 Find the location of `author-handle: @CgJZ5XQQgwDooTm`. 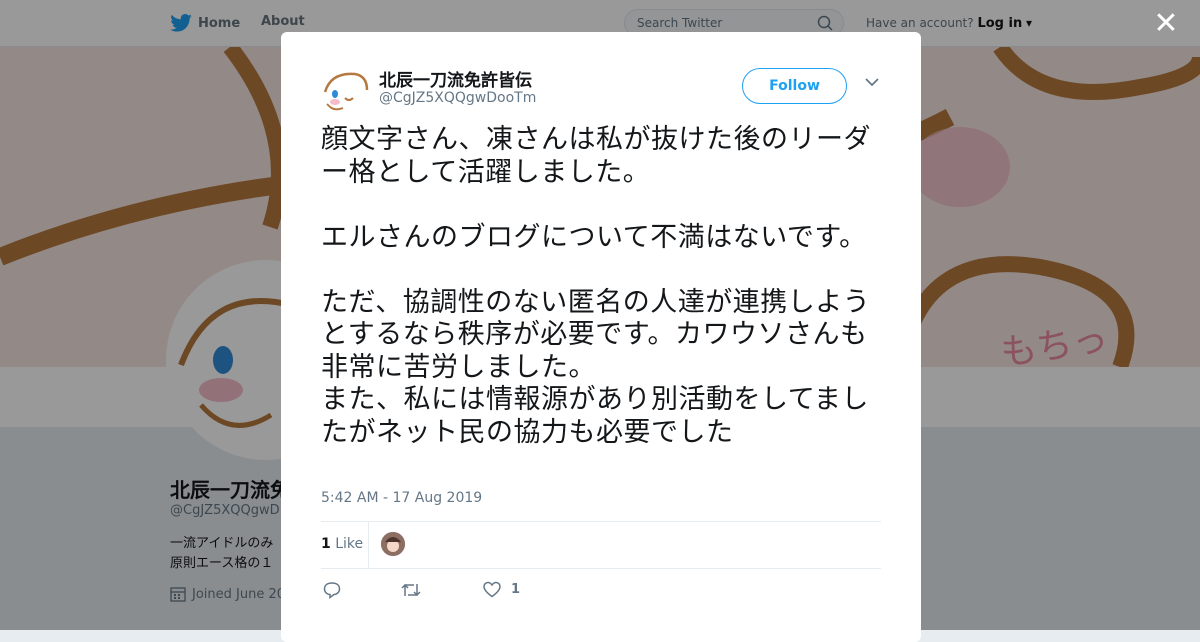

author-handle: @CgJZ5XQQgwDooTm is located at coordinates (457, 98).